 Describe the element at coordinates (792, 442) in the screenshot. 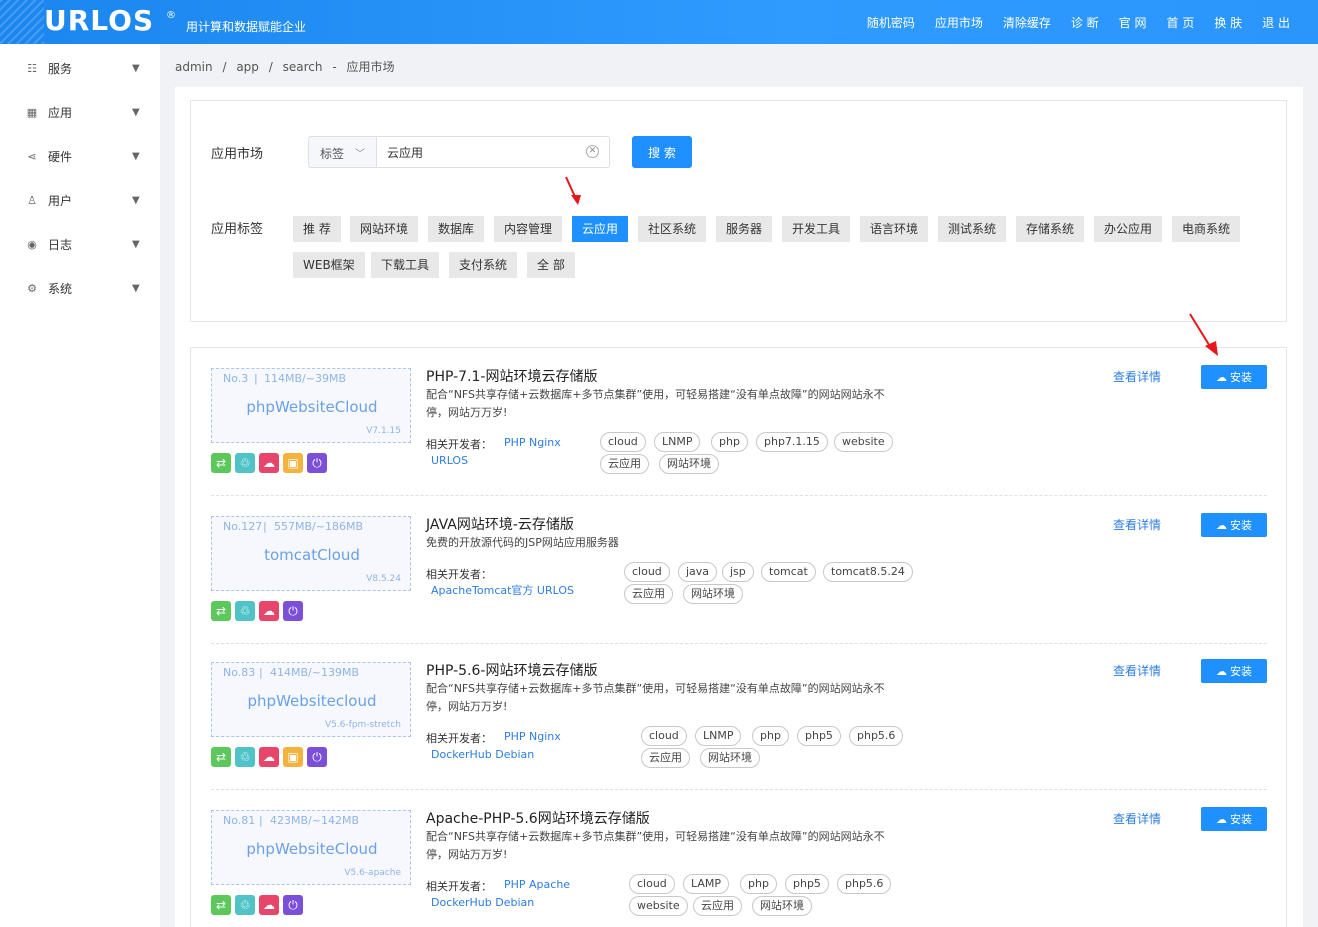

I see `app-tag: php7.1.15` at that location.